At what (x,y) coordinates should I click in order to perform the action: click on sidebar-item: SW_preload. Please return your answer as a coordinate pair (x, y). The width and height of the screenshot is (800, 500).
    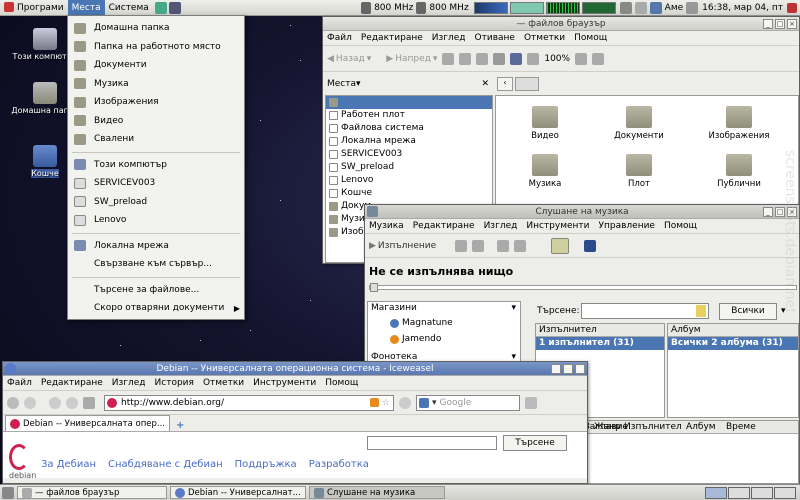
    Looking at the image, I should click on (409, 167).